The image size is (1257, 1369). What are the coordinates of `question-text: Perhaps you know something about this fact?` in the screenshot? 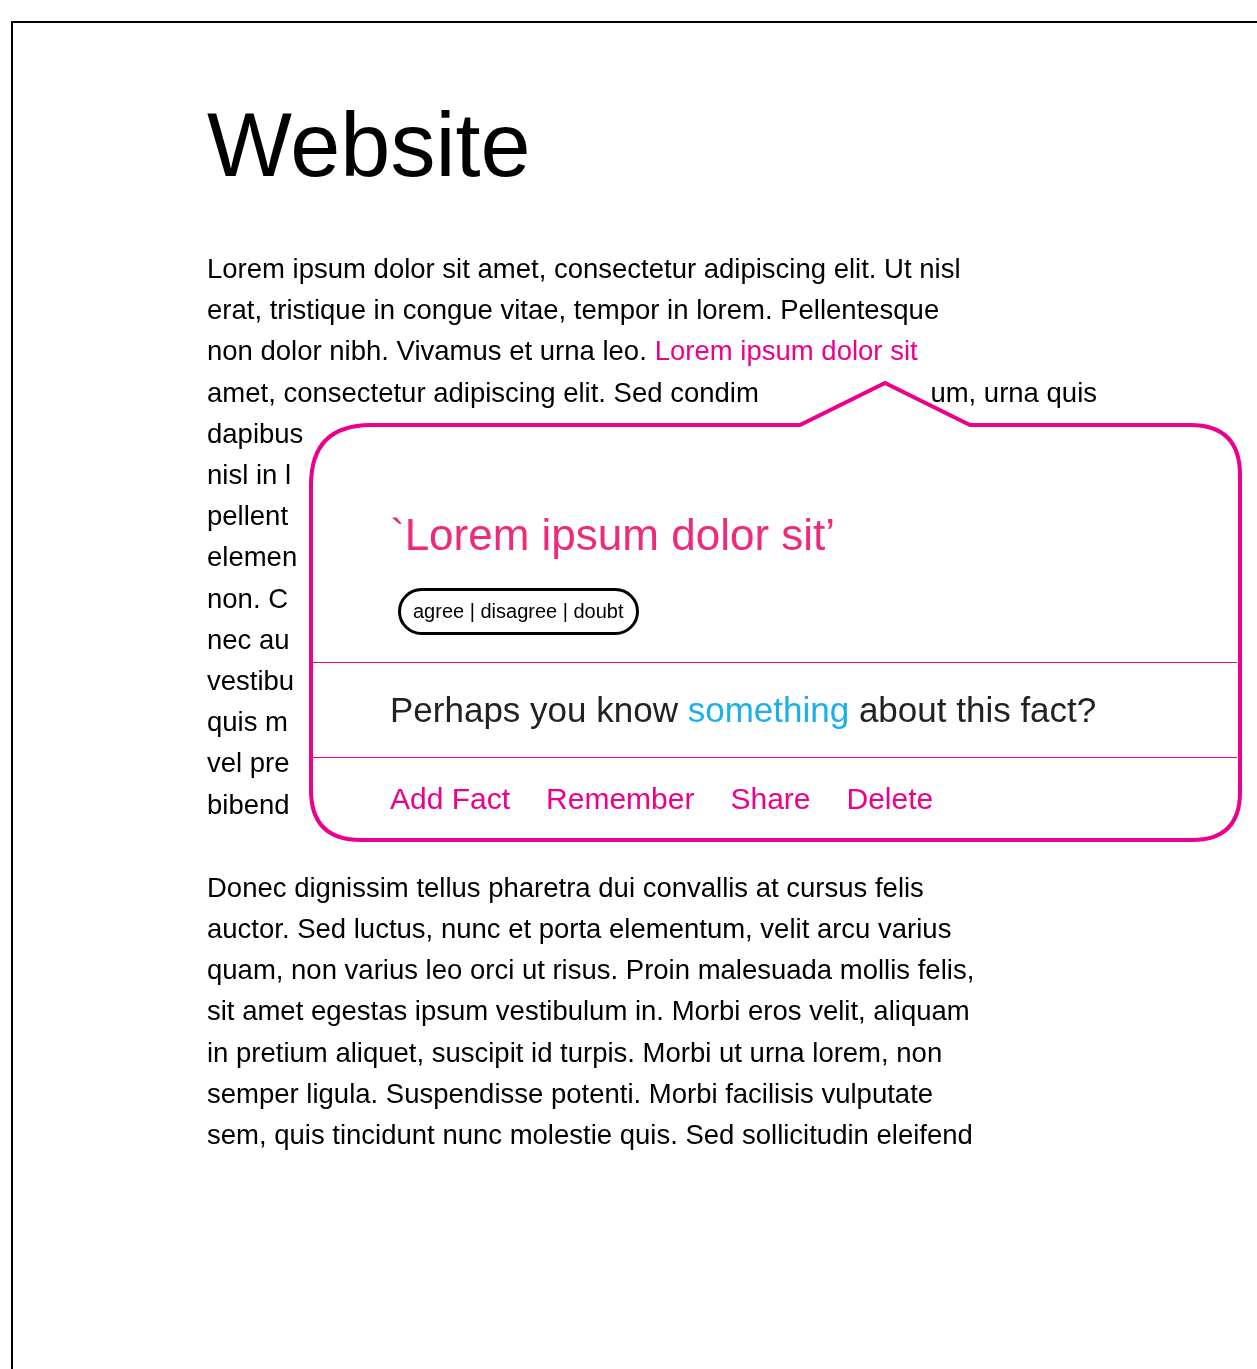 It's located at (743, 710).